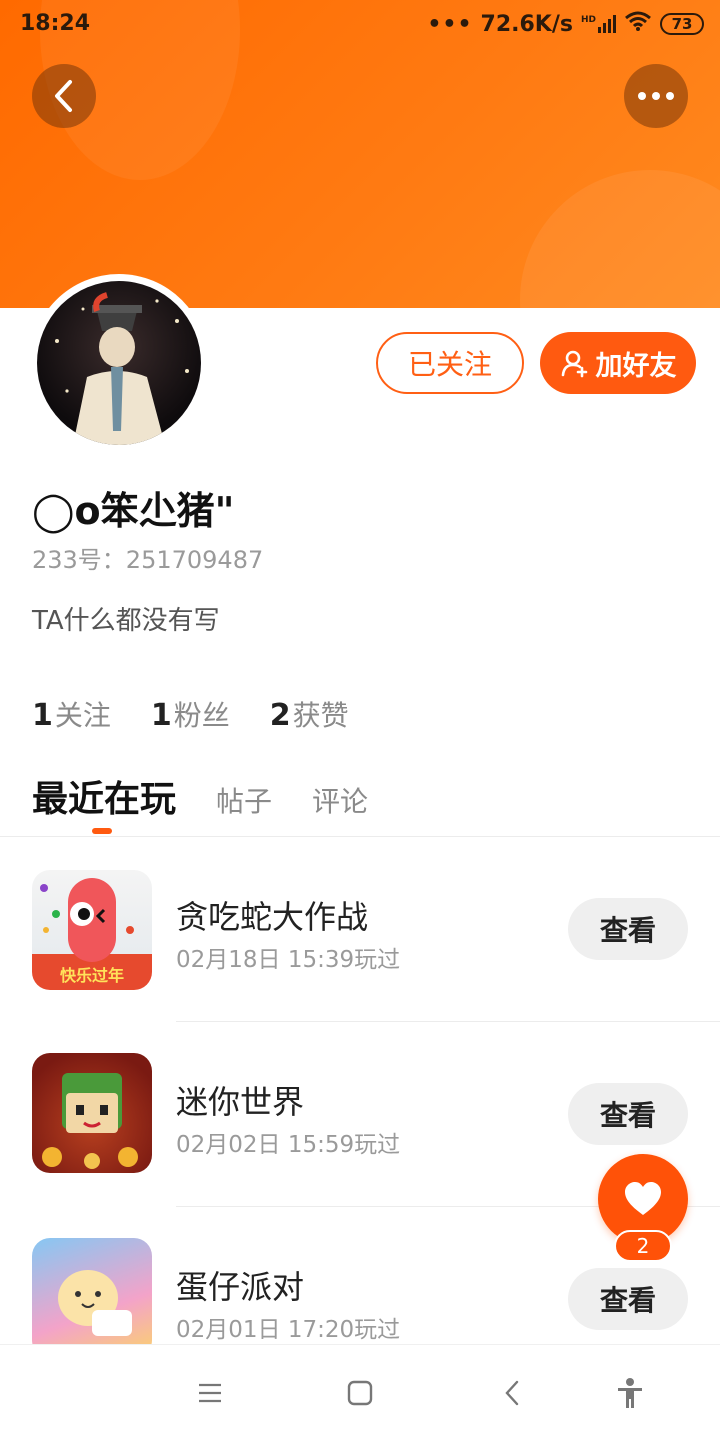 This screenshot has width=720, height=1440. I want to click on signal-icon: HD, so click(598, 24).